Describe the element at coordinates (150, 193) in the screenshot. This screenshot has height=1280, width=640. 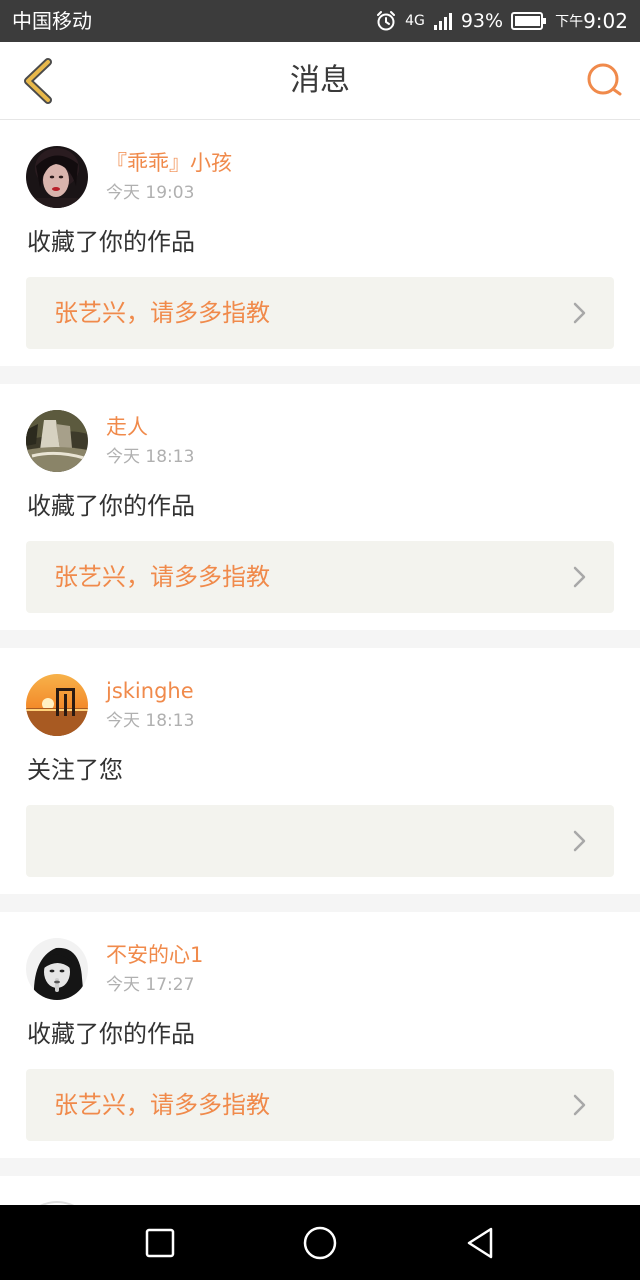
I see `timestamp: 今天 19:03` at that location.